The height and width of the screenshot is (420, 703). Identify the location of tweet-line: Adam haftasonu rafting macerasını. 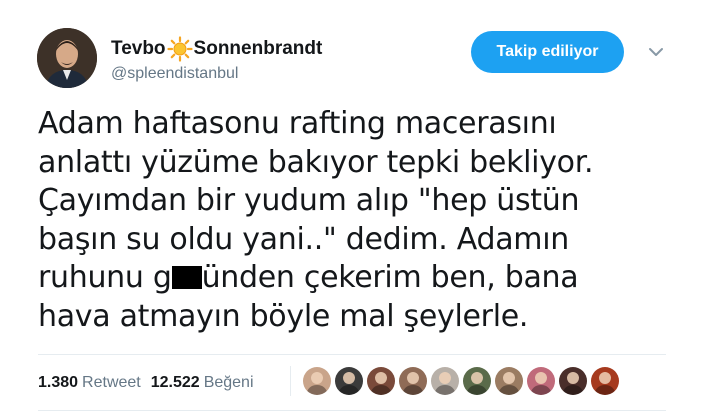
(297, 123).